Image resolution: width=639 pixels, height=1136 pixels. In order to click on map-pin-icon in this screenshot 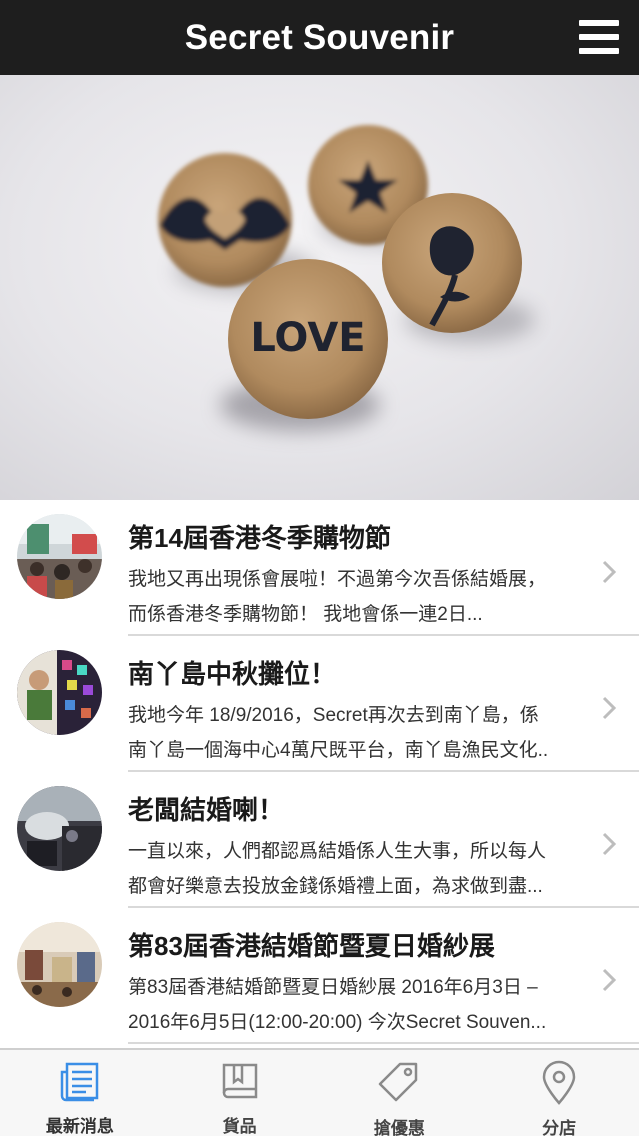, I will do `click(559, 1082)`.